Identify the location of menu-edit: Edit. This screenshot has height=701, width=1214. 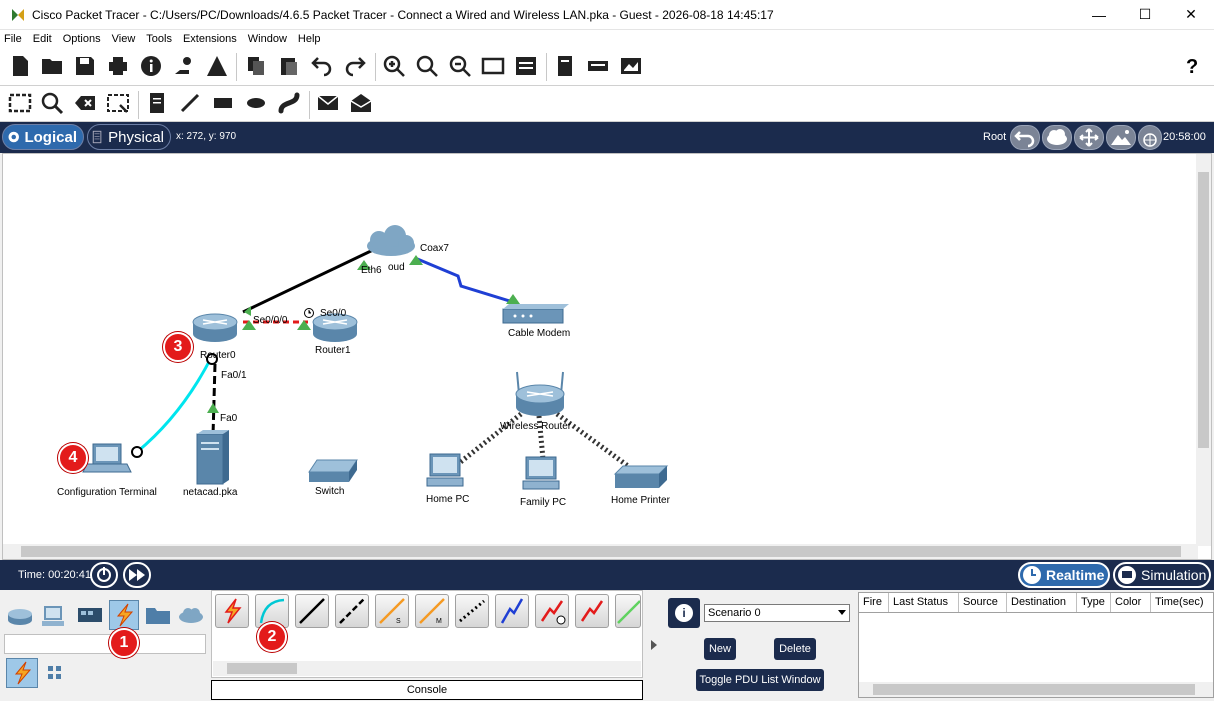
(42, 39).